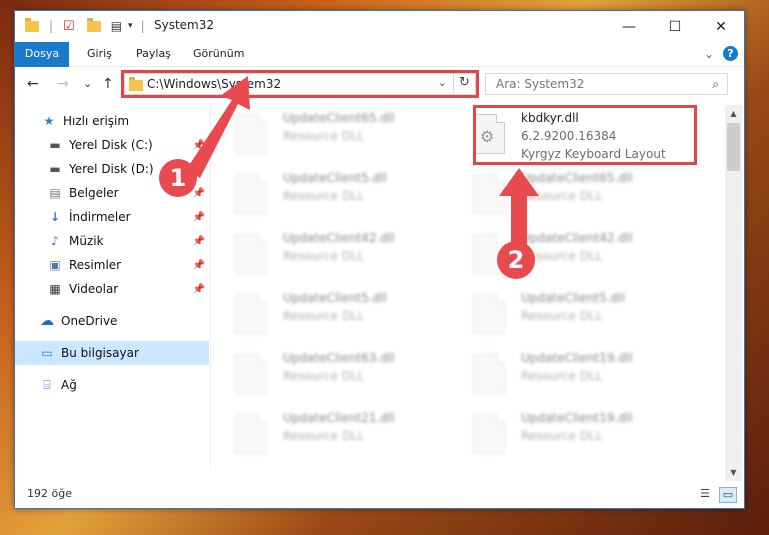 The width and height of the screenshot is (769, 535). I want to click on step-badge-1: 1, so click(178, 178).